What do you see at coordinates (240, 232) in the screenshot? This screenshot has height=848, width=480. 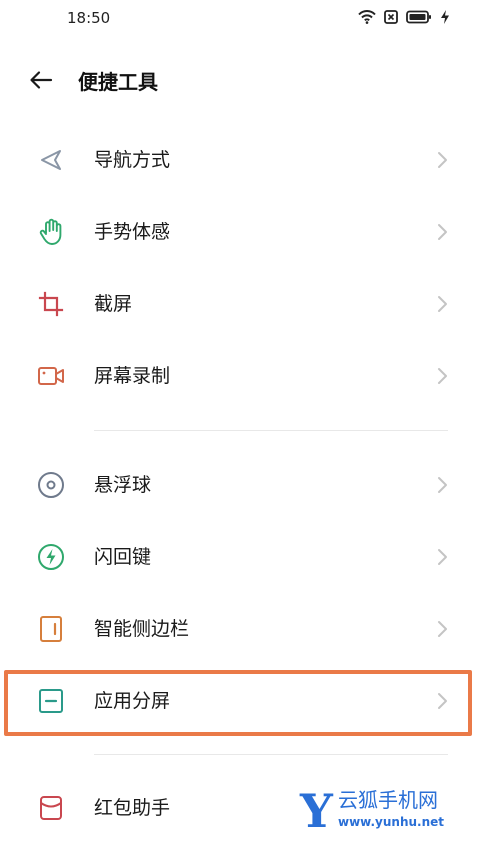 I see `settings-item-gestures: 手势体感` at bounding box center [240, 232].